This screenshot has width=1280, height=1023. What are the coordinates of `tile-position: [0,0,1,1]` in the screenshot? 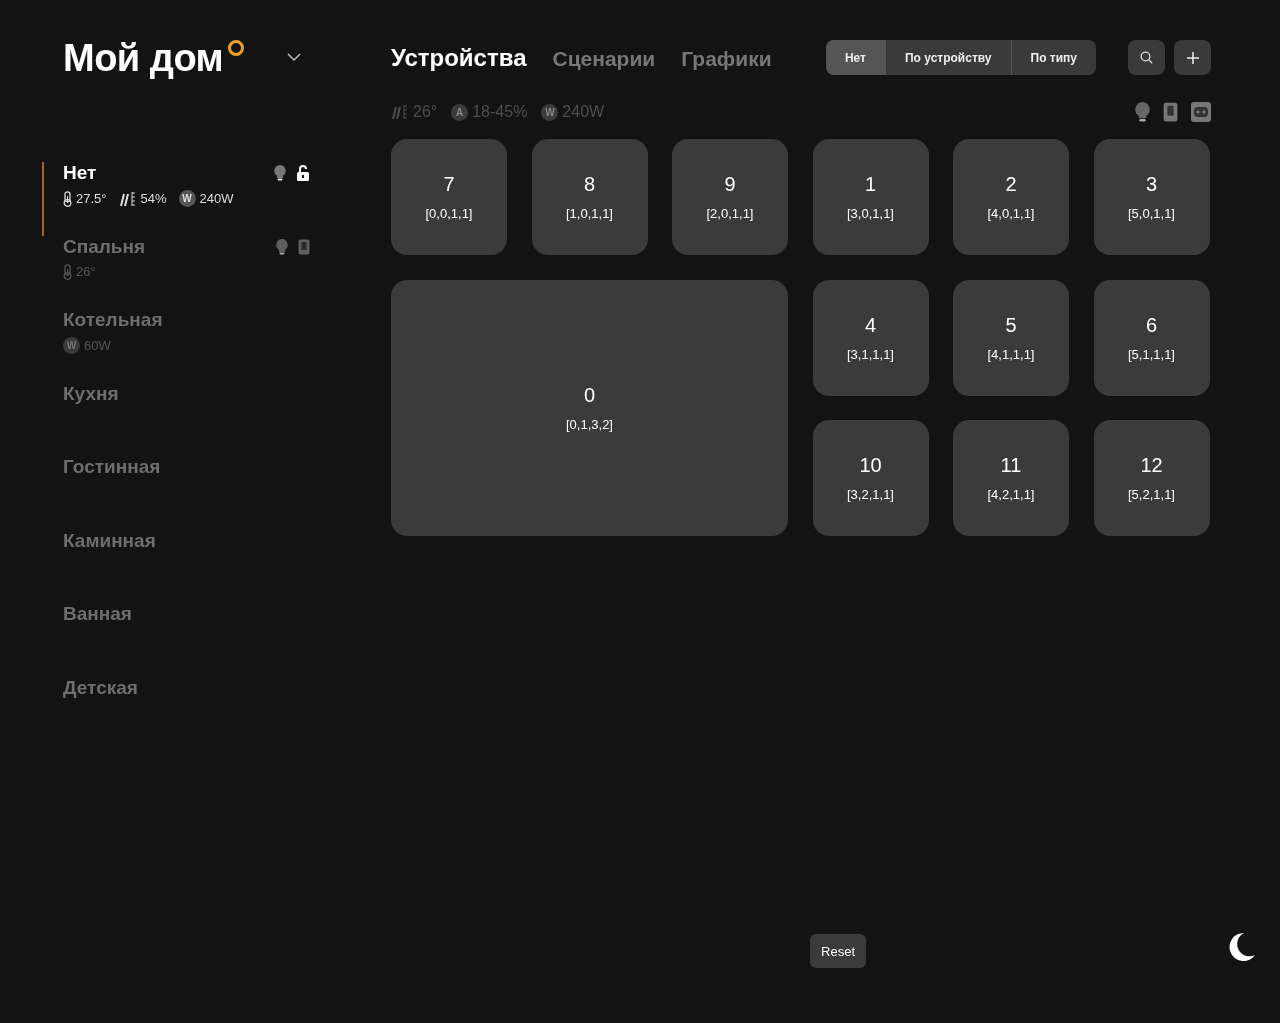 It's located at (449, 213).